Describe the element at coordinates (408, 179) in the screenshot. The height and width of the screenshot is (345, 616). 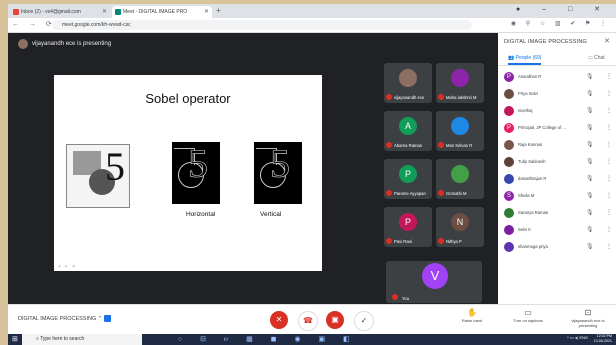
I see `participant-tile: P Parame Ayyapan` at that location.